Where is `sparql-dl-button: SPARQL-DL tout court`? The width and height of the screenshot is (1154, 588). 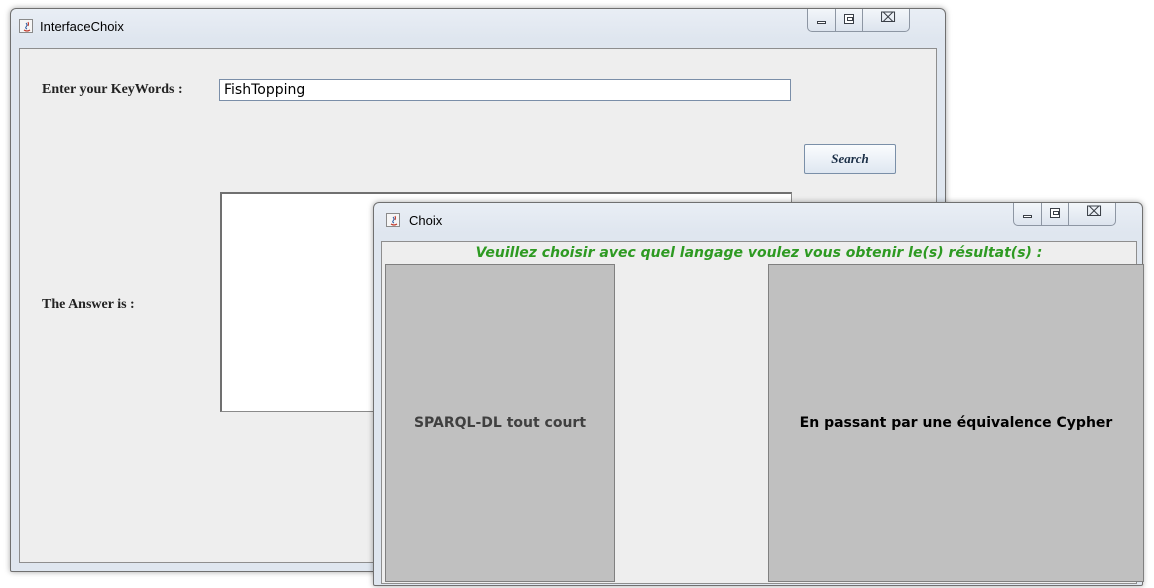
sparql-dl-button: SPARQL-DL tout court is located at coordinates (500, 423).